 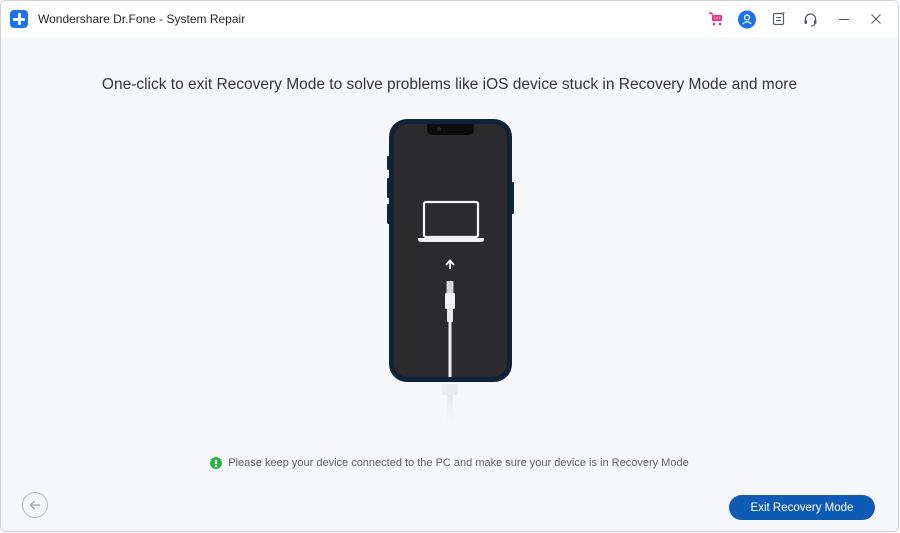 I want to click on usb-cable, so click(x=450, y=409).